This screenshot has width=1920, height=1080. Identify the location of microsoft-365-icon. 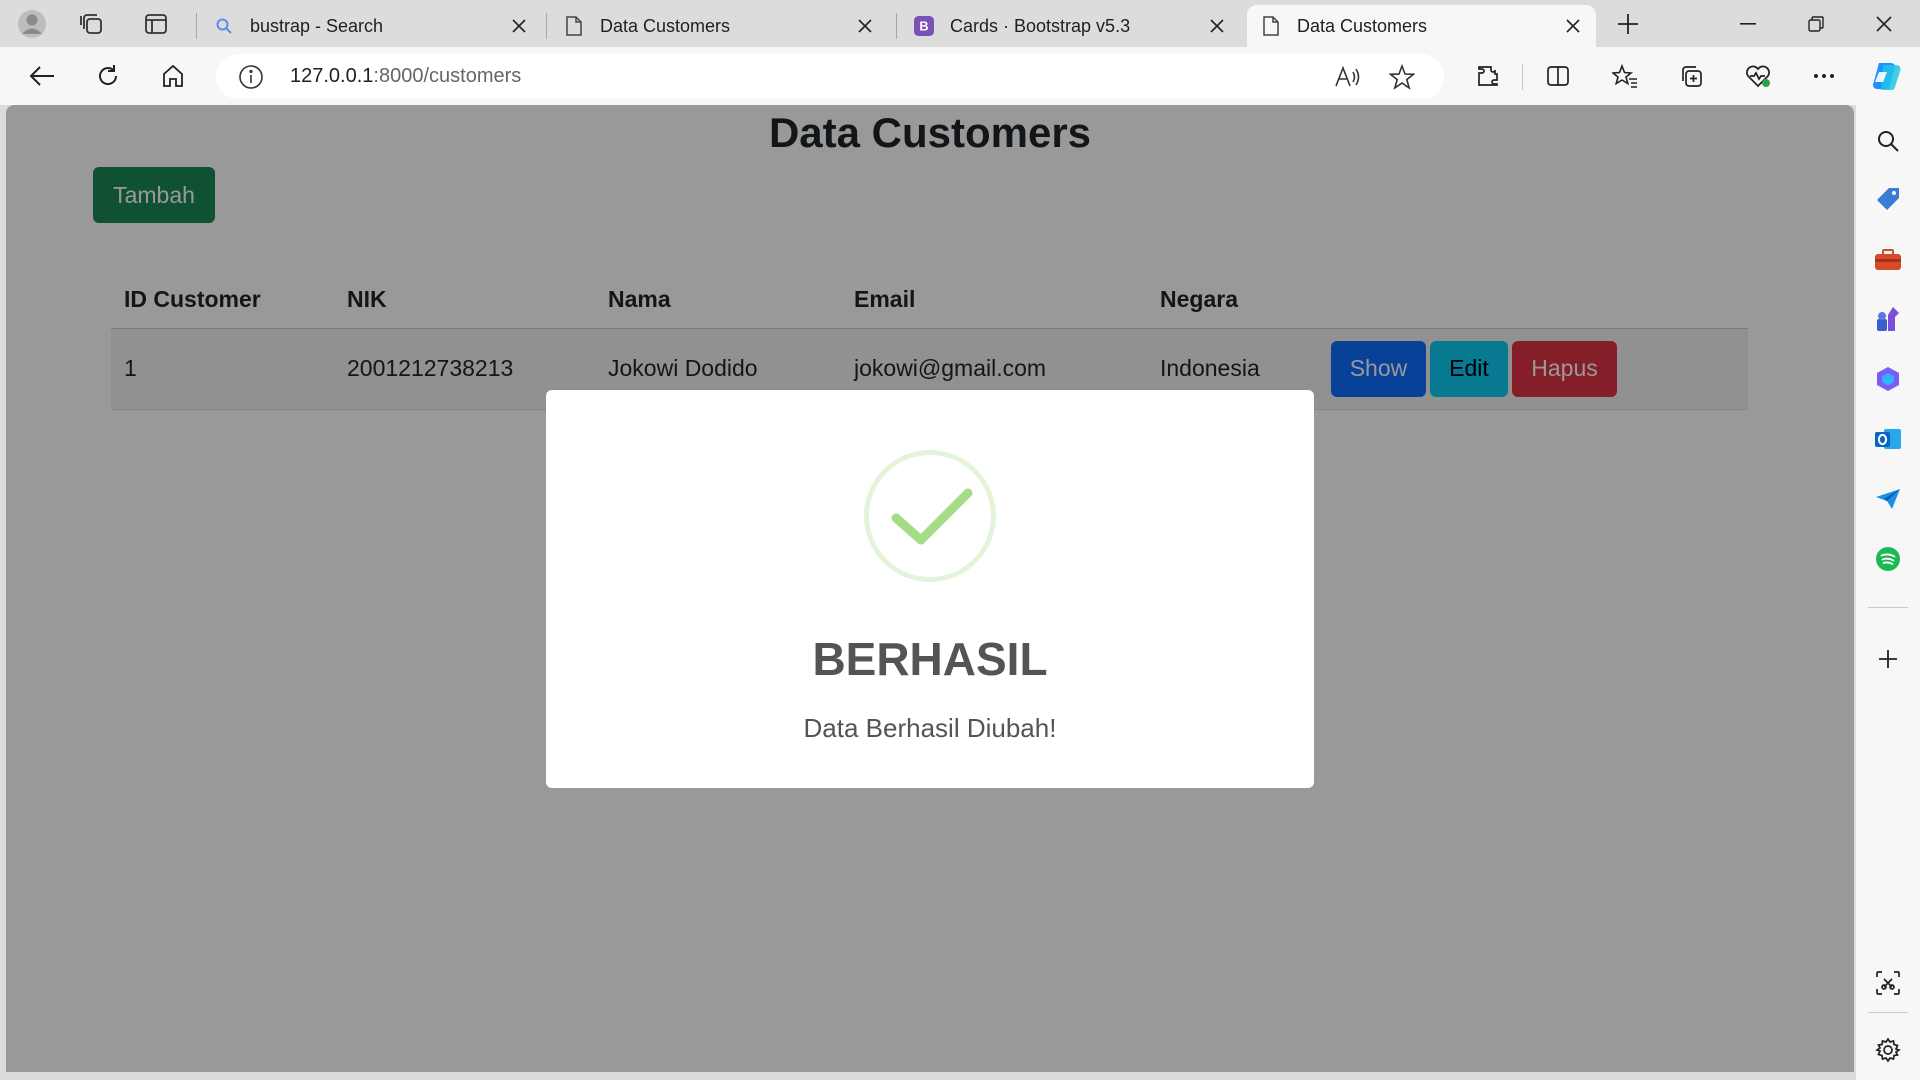
(1888, 379).